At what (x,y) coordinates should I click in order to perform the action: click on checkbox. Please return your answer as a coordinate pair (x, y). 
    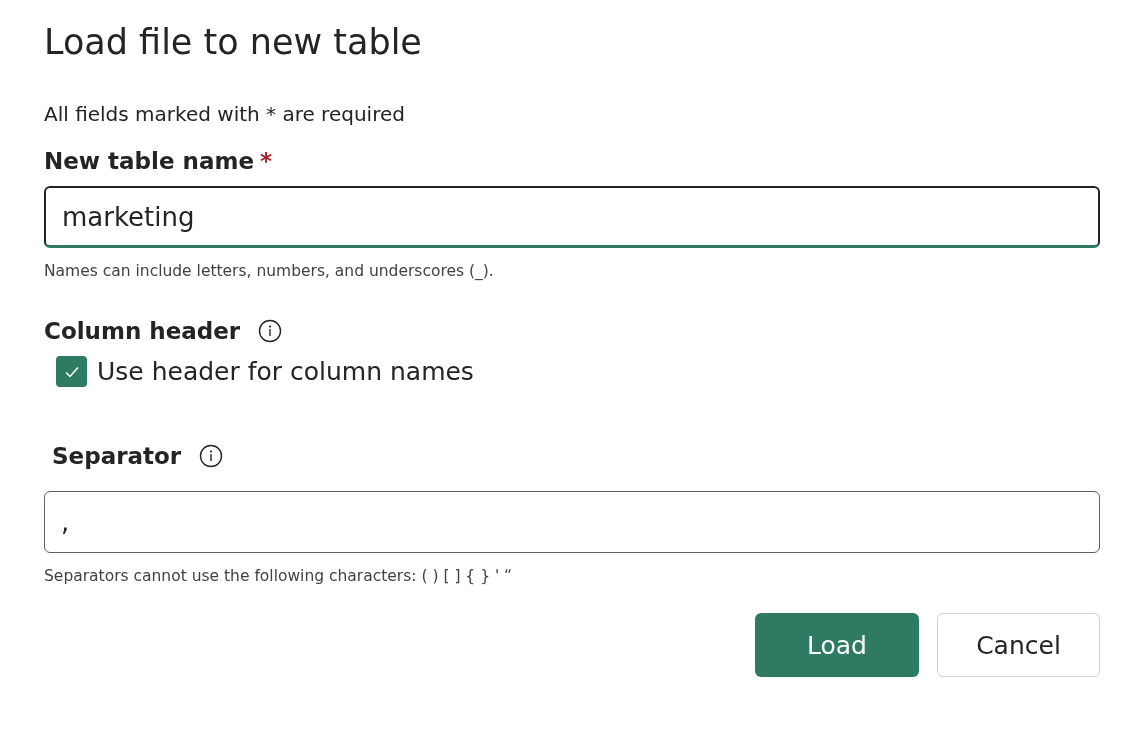
    Looking at the image, I should click on (71, 371).